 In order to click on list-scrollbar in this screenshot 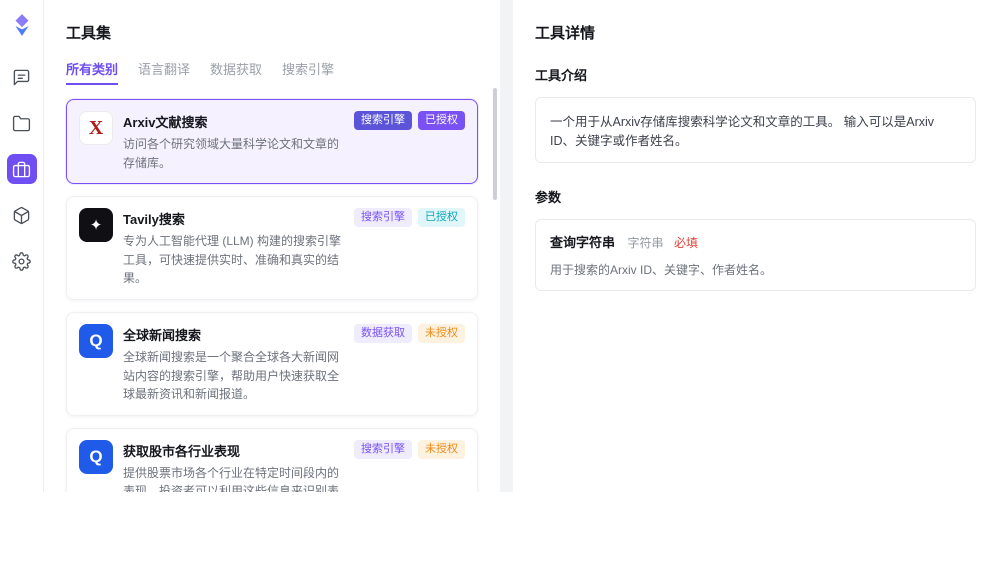, I will do `click(495, 144)`.